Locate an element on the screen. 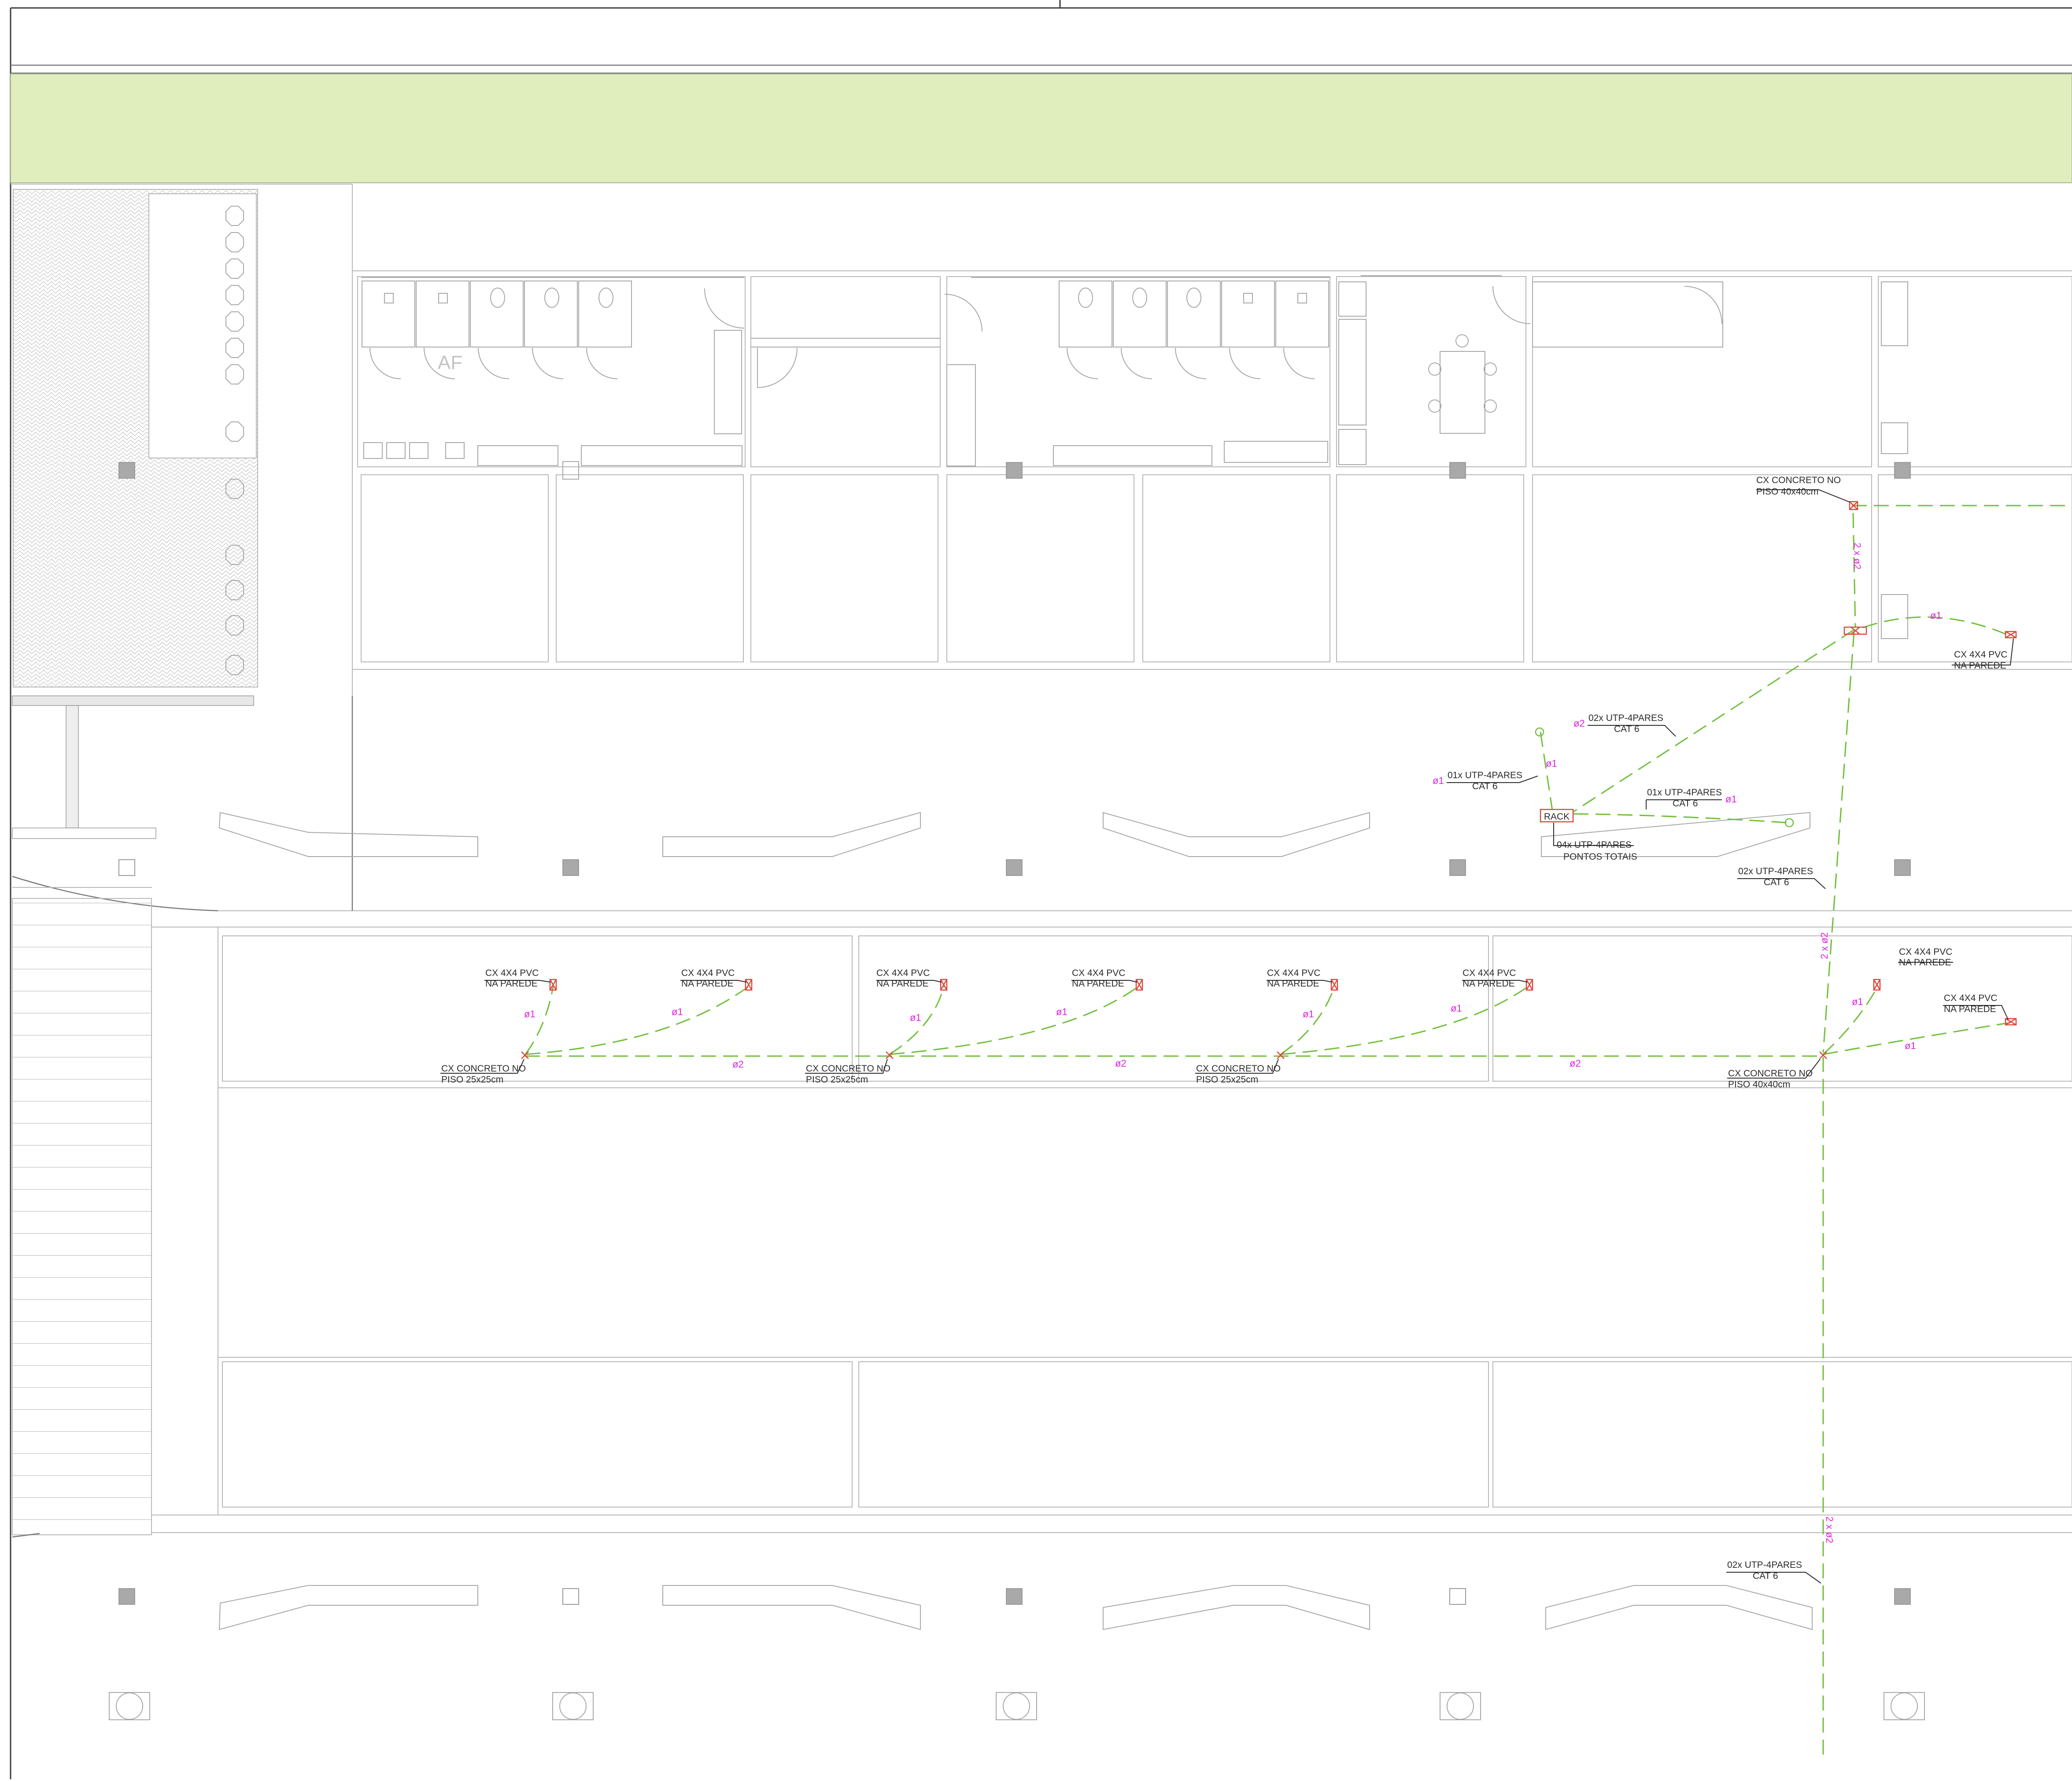  stairway is located at coordinates (82, 1216).